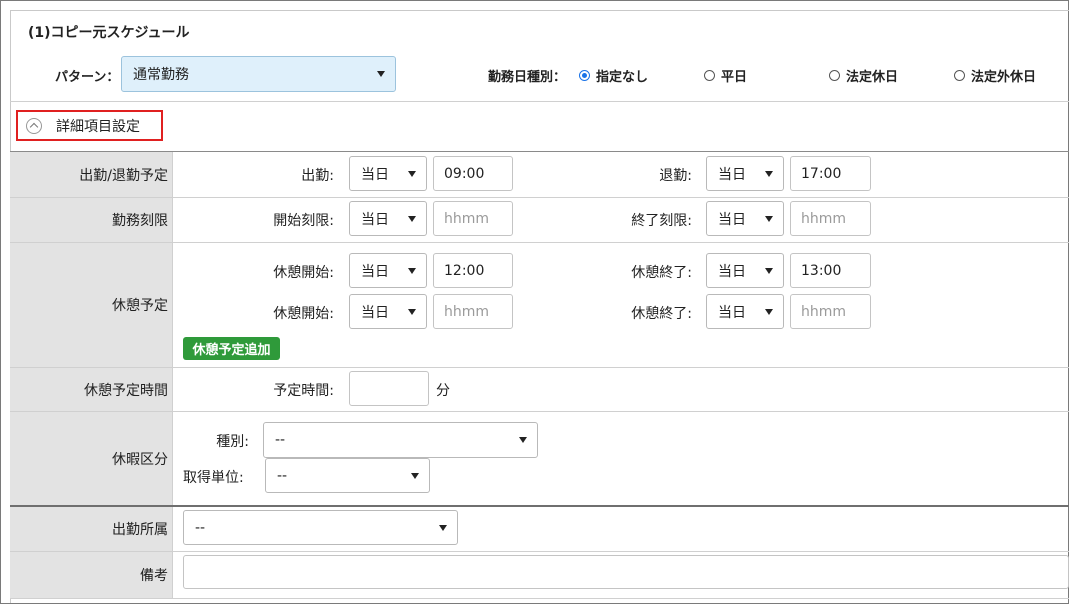 Image resolution: width=1069 pixels, height=604 pixels. I want to click on leave-type-select: --, so click(400, 440).